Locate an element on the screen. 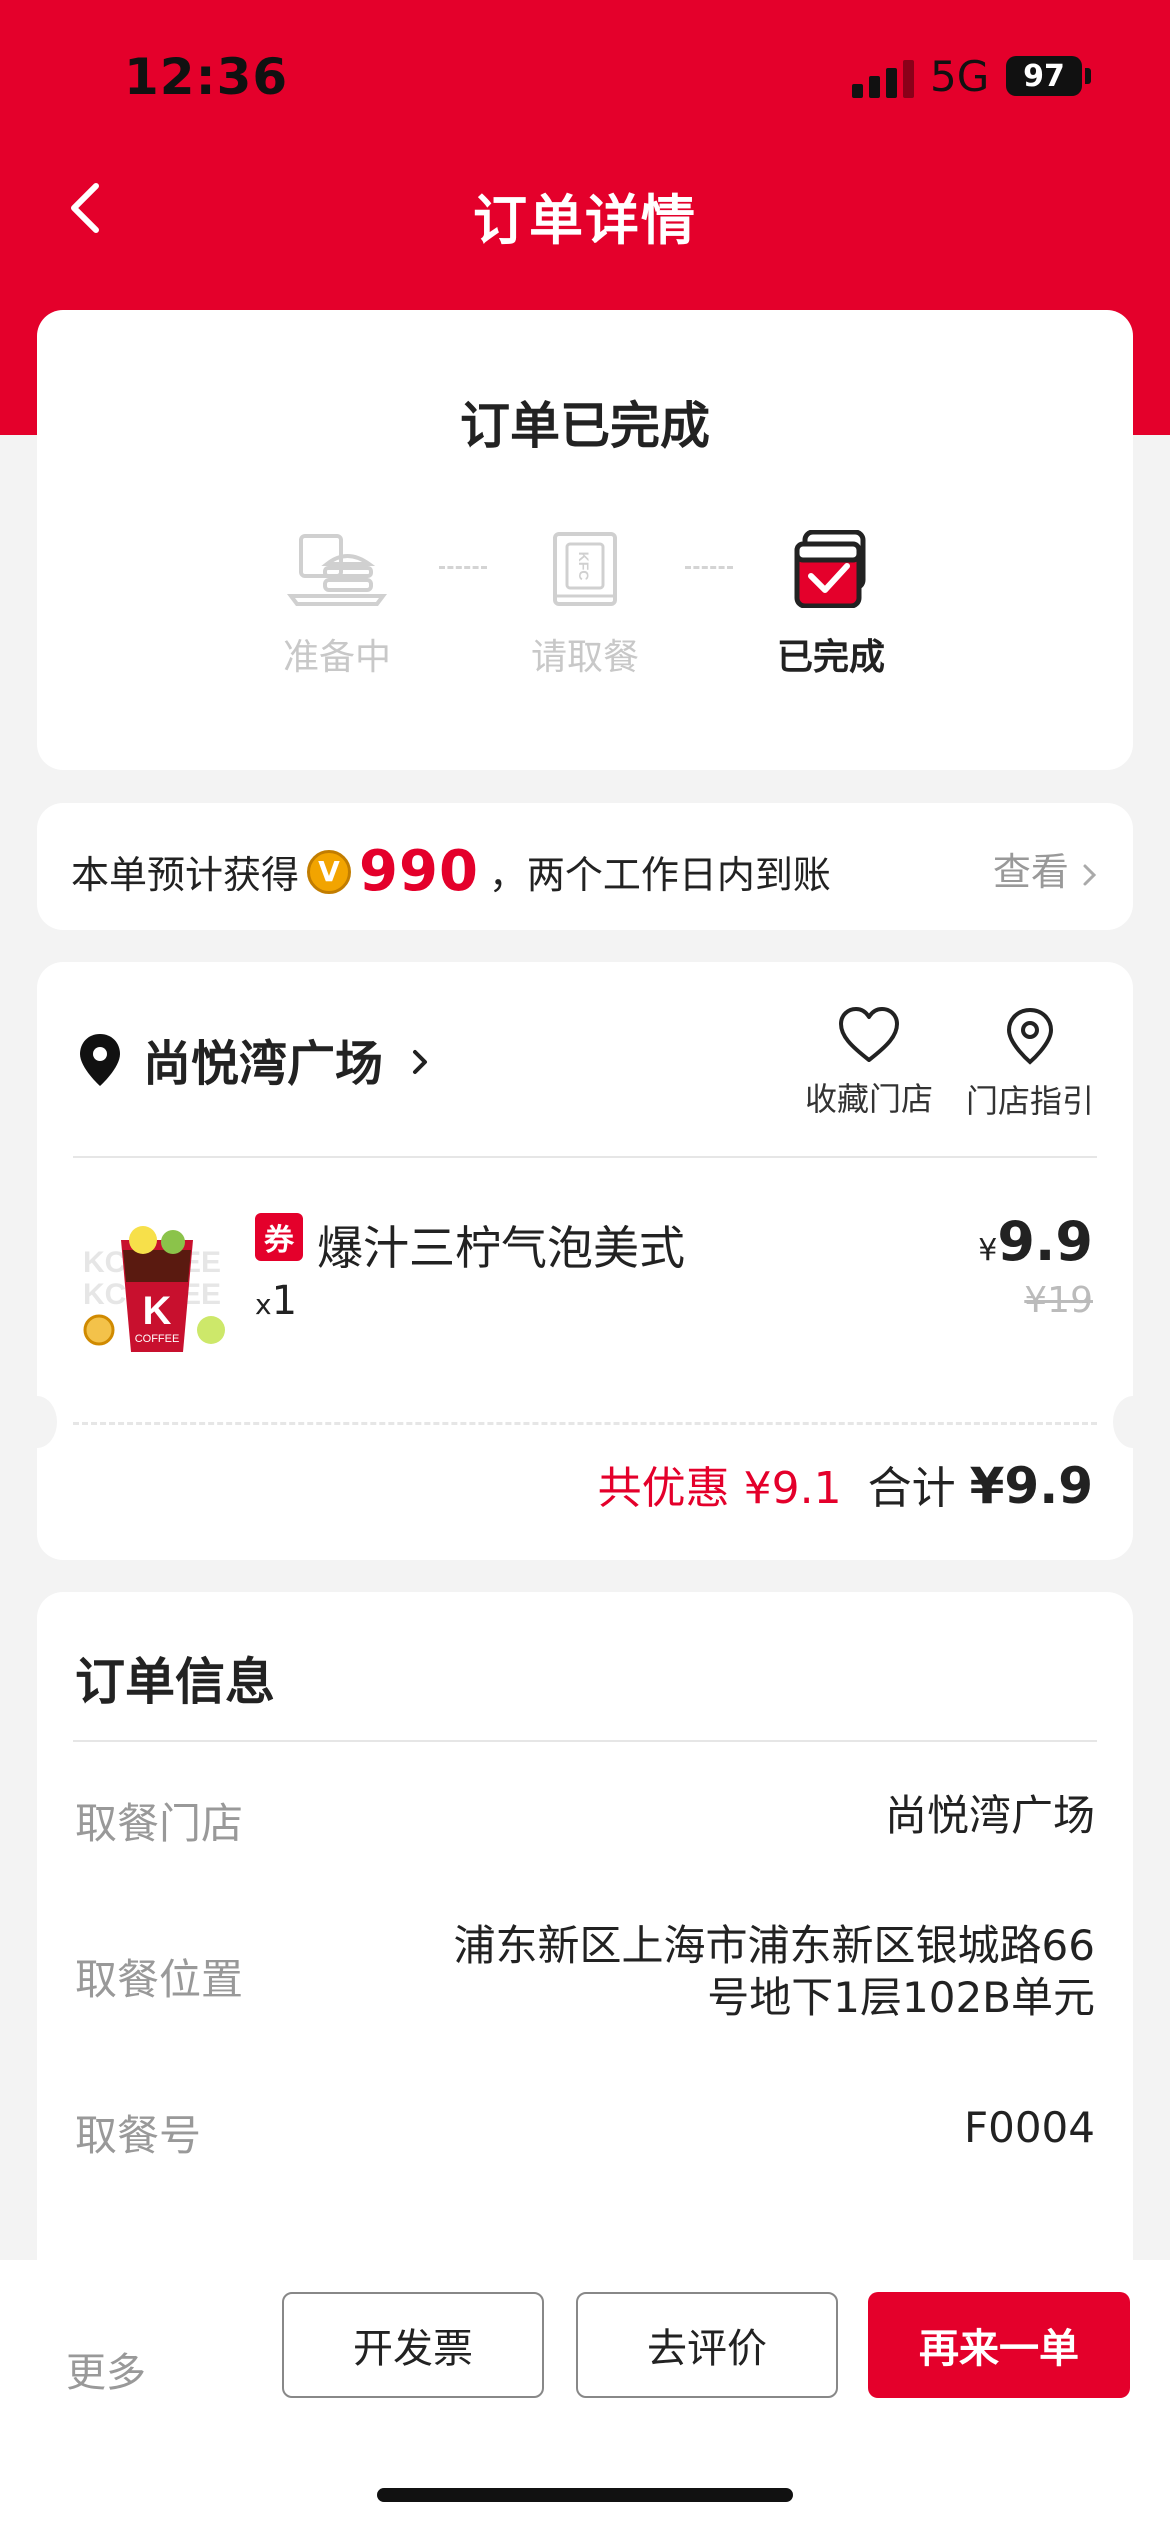  info-label-pickup-number: 取餐号 is located at coordinates (138, 2135).